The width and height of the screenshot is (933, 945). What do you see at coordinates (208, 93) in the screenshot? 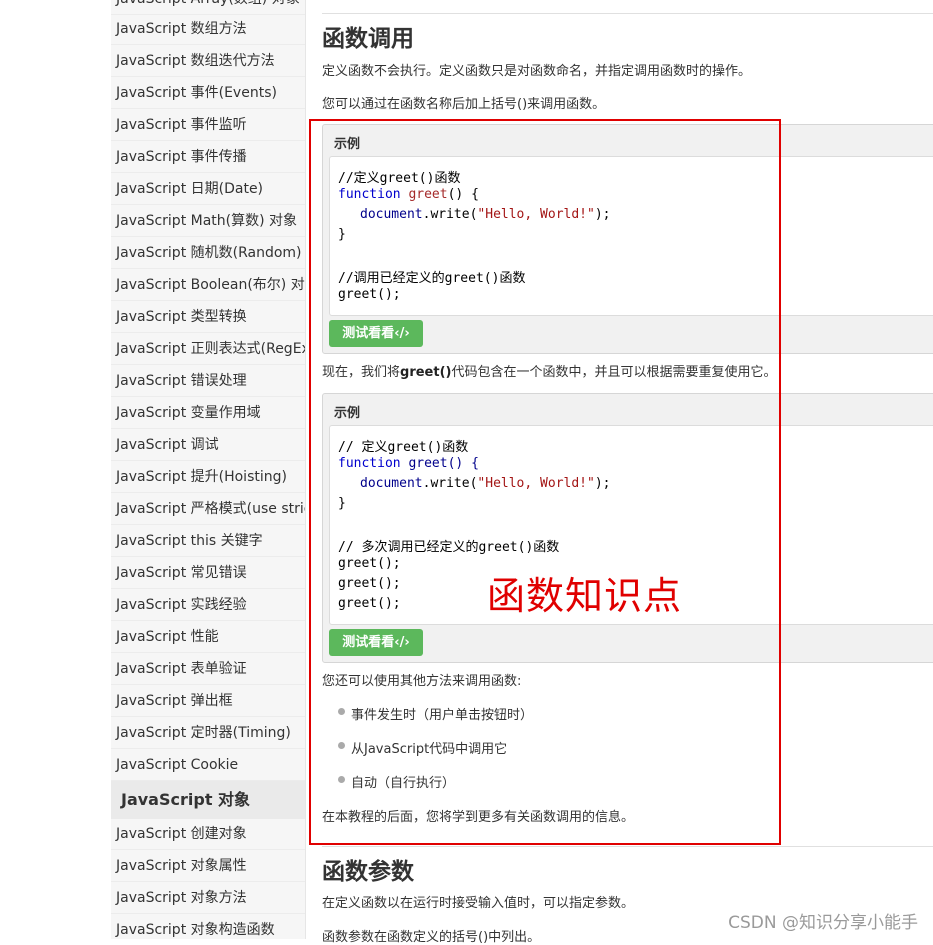
I see `sidebar-item: JavaScript 事件(Events)` at bounding box center [208, 93].